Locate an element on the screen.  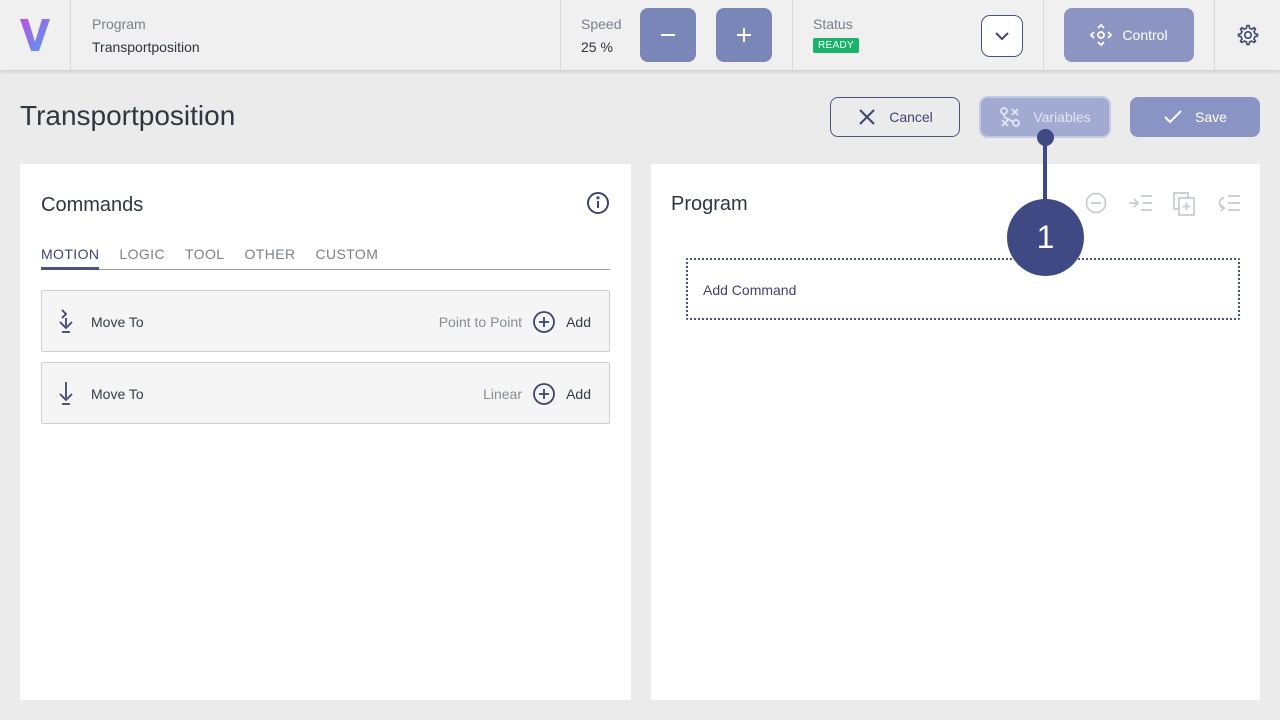
move-arrows-icon is located at coordinates (1101, 35).